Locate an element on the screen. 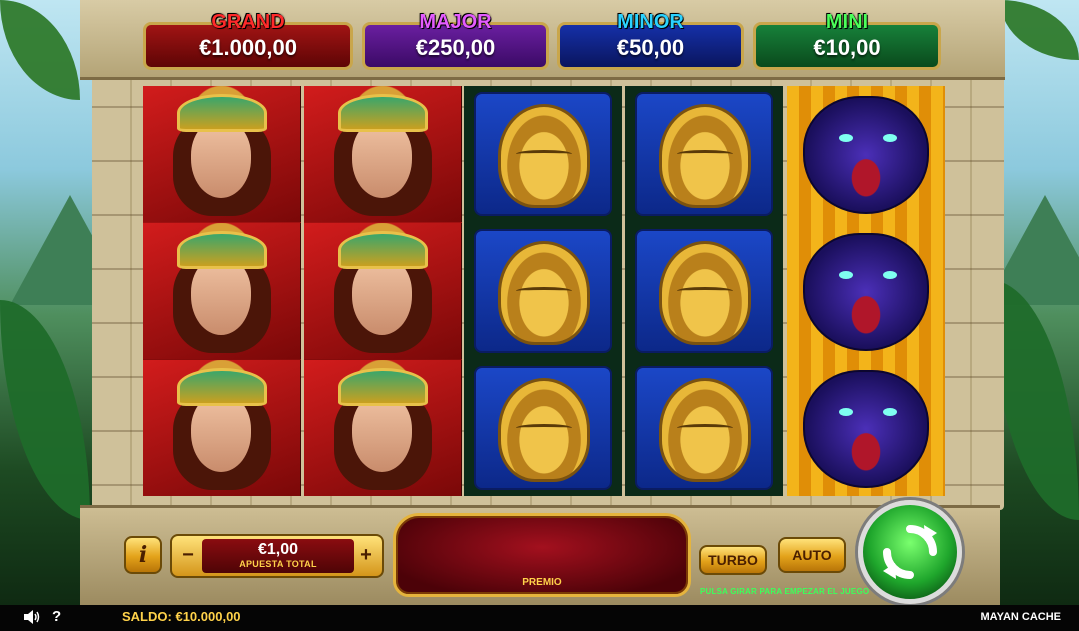 The image size is (1079, 631). jackpot-minor-amount: €50,00 is located at coordinates (650, 47).